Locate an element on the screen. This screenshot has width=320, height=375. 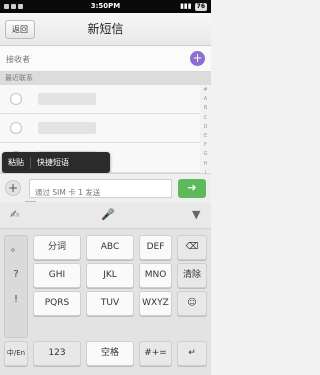
add-contact-button: + is located at coordinates (197, 58).